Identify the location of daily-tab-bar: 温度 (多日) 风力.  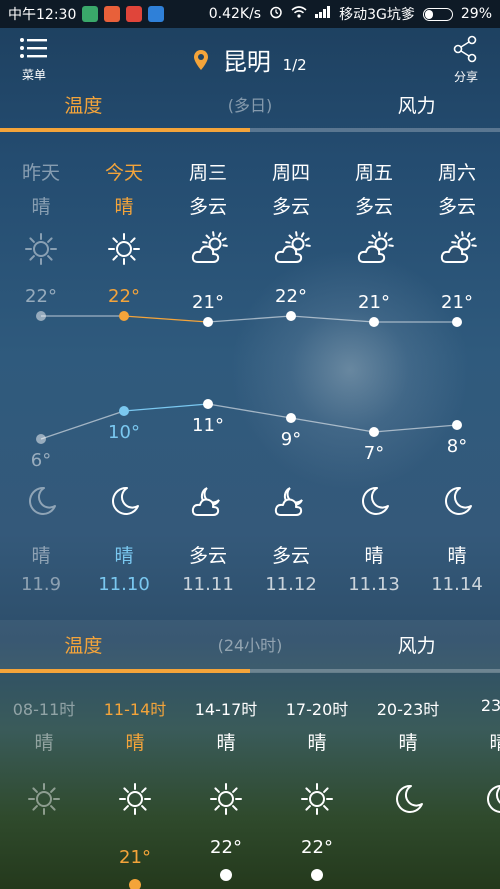
(250, 106).